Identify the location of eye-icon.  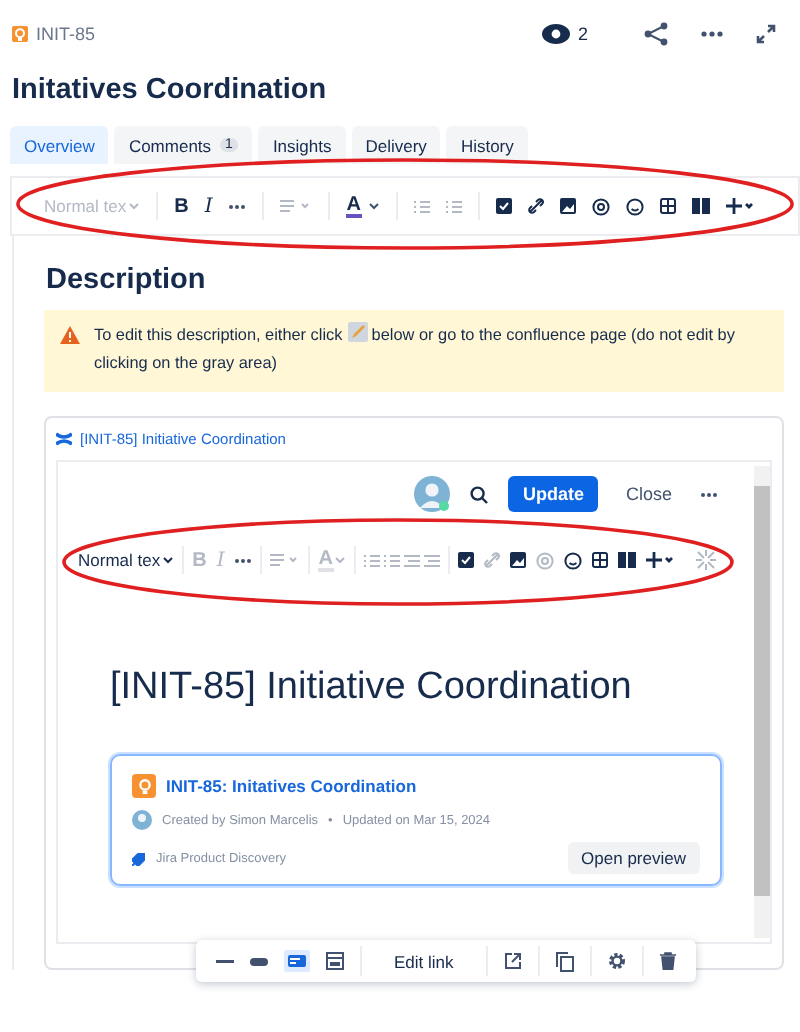
(555, 34).